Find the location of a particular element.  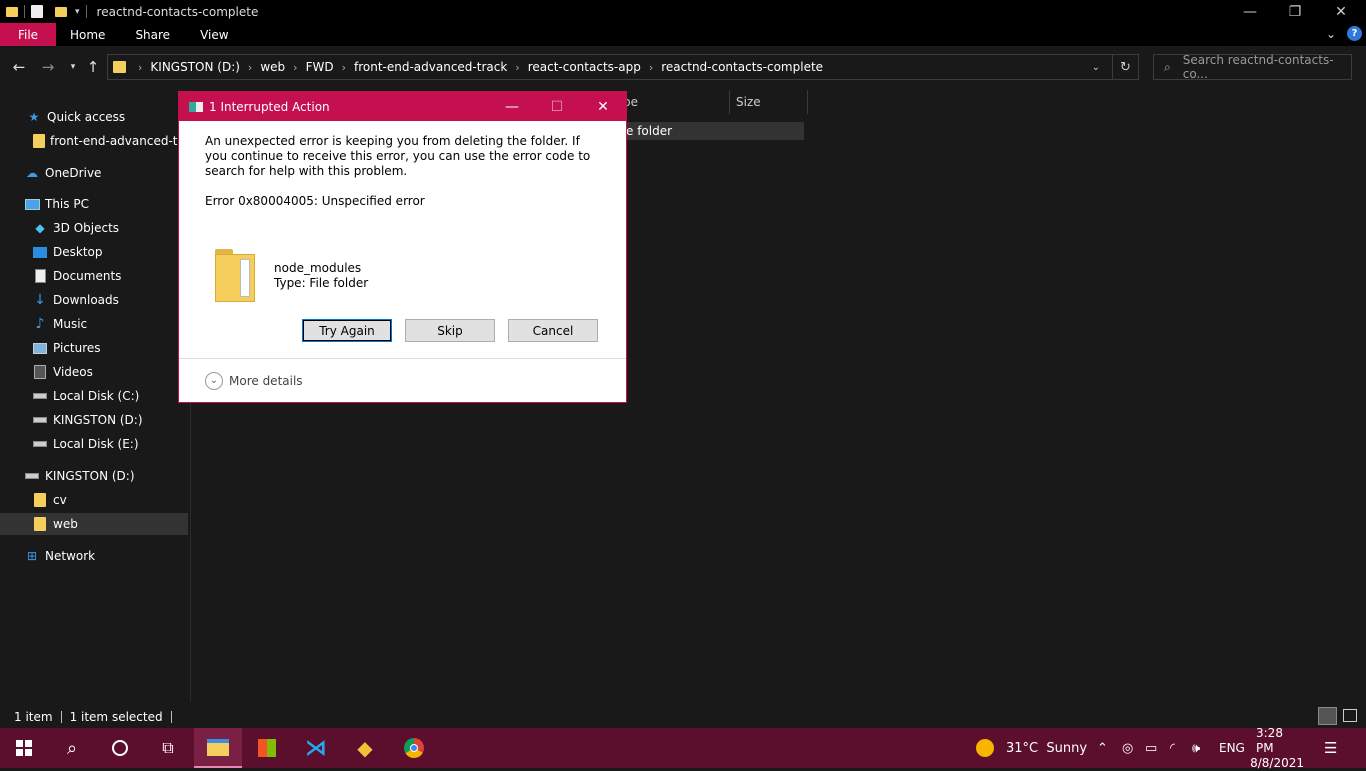

weather-widget: 31°C Sunny is located at coordinates (1031, 748).